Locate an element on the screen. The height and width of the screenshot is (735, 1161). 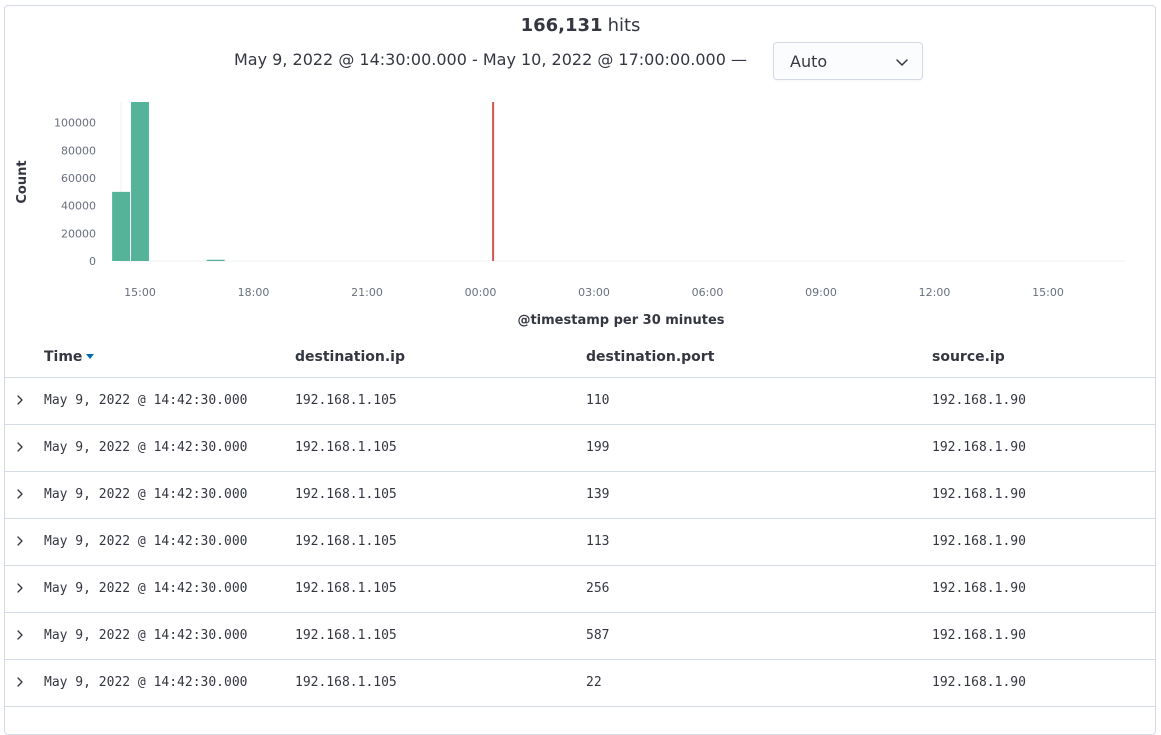
column-header-source-ip: source.ip is located at coordinates (968, 357).